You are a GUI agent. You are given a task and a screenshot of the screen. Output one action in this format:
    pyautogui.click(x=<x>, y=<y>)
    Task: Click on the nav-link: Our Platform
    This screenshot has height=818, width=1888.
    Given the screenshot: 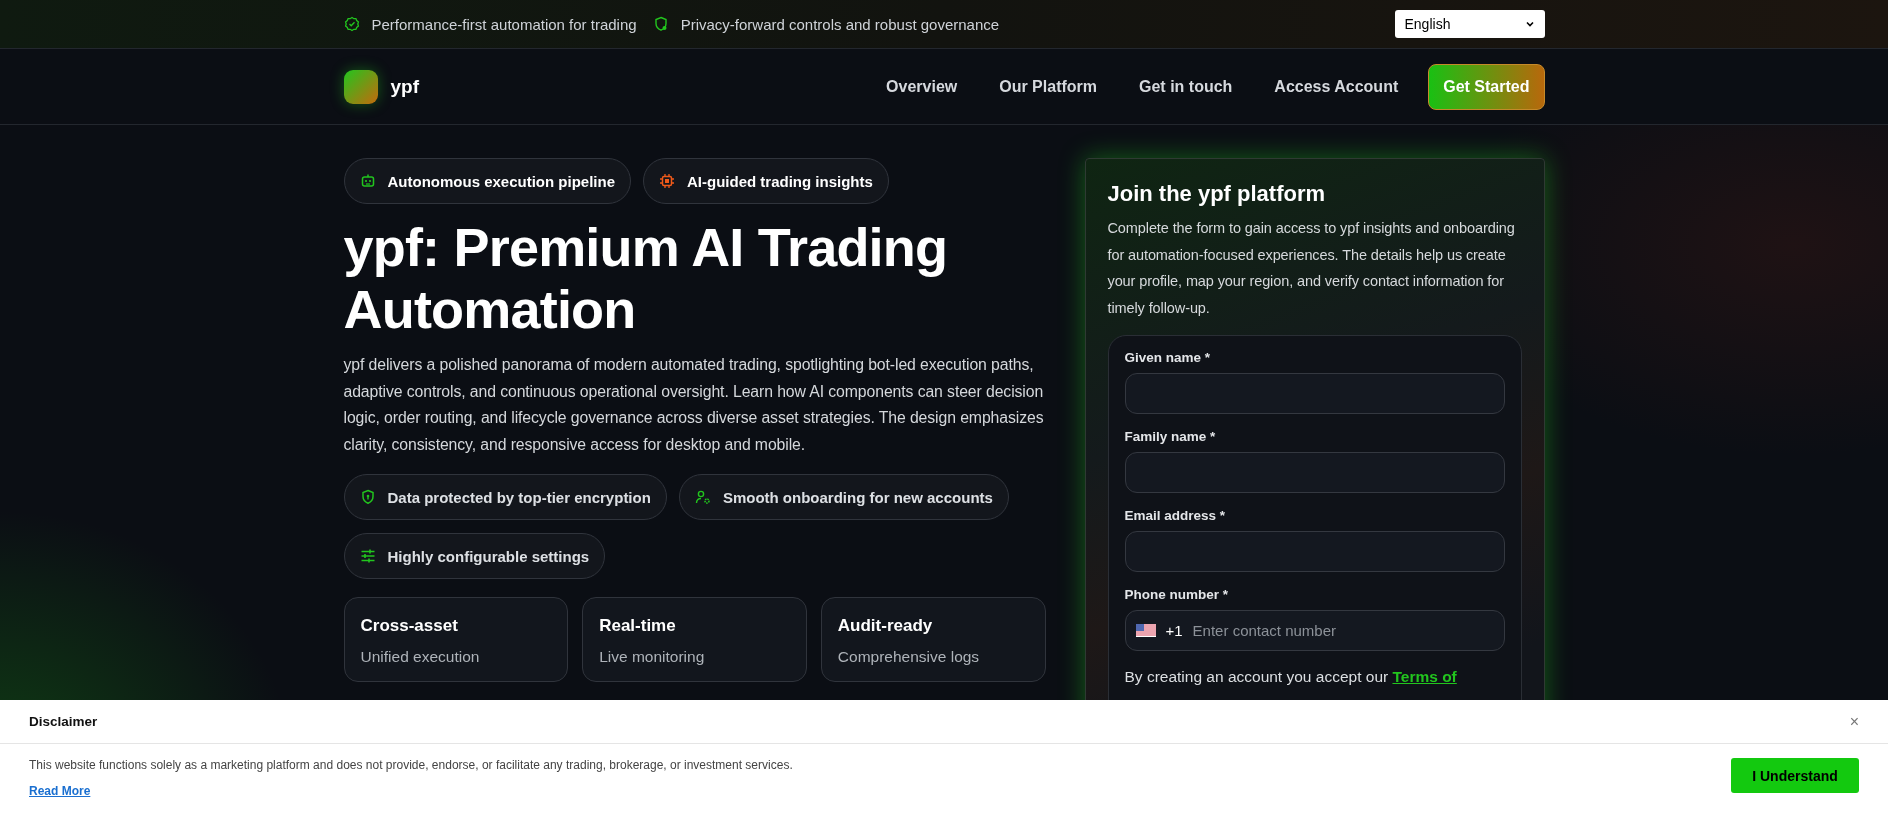 What is the action you would take?
    pyautogui.click(x=1048, y=86)
    